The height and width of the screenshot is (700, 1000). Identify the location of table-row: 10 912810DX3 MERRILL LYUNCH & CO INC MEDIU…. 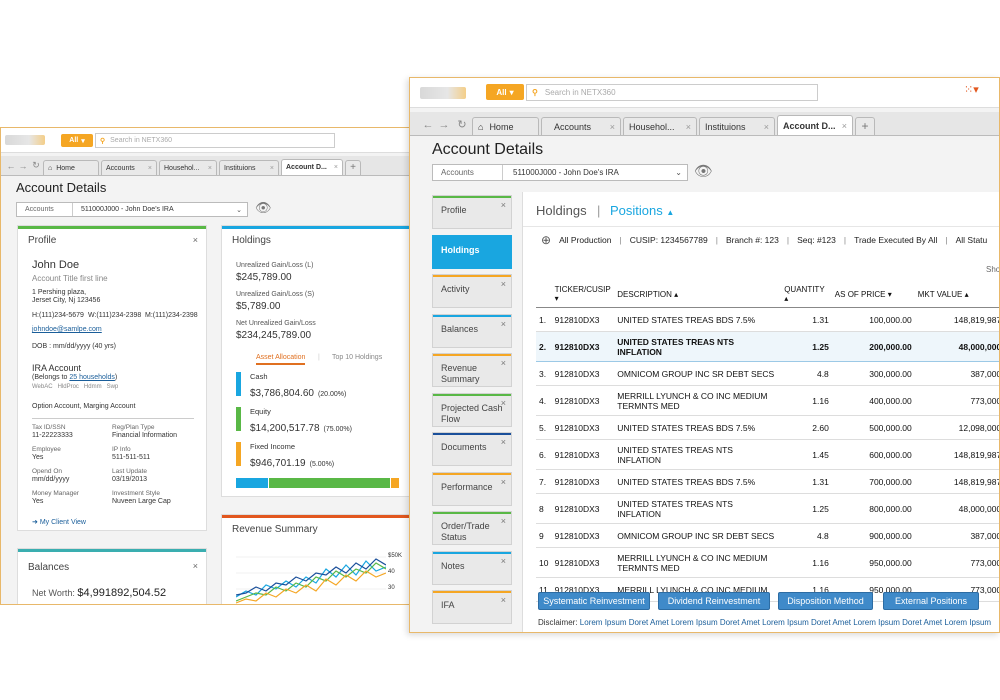
(767, 562).